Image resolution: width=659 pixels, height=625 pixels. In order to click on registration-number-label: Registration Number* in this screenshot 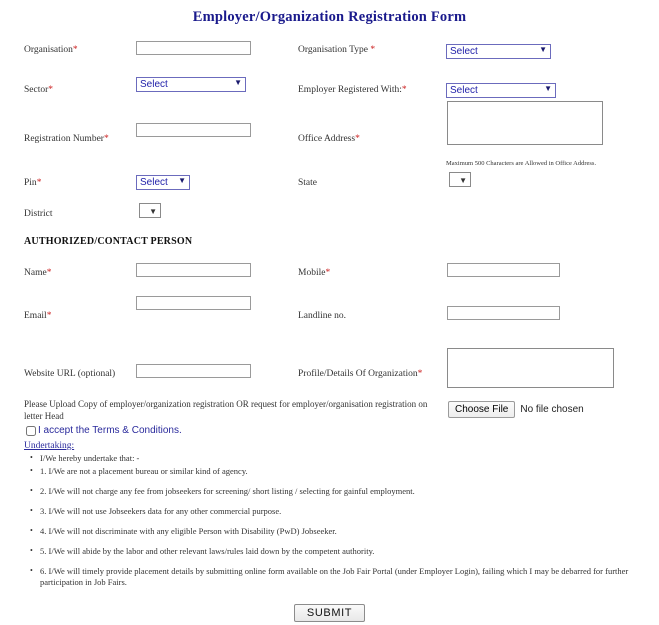, I will do `click(66, 139)`.